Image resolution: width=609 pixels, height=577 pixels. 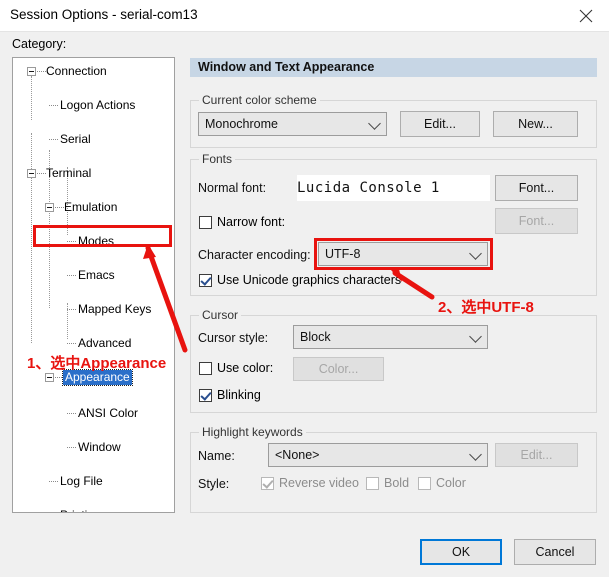 I want to click on annotation-arrow-encoding, so click(x=413, y=284).